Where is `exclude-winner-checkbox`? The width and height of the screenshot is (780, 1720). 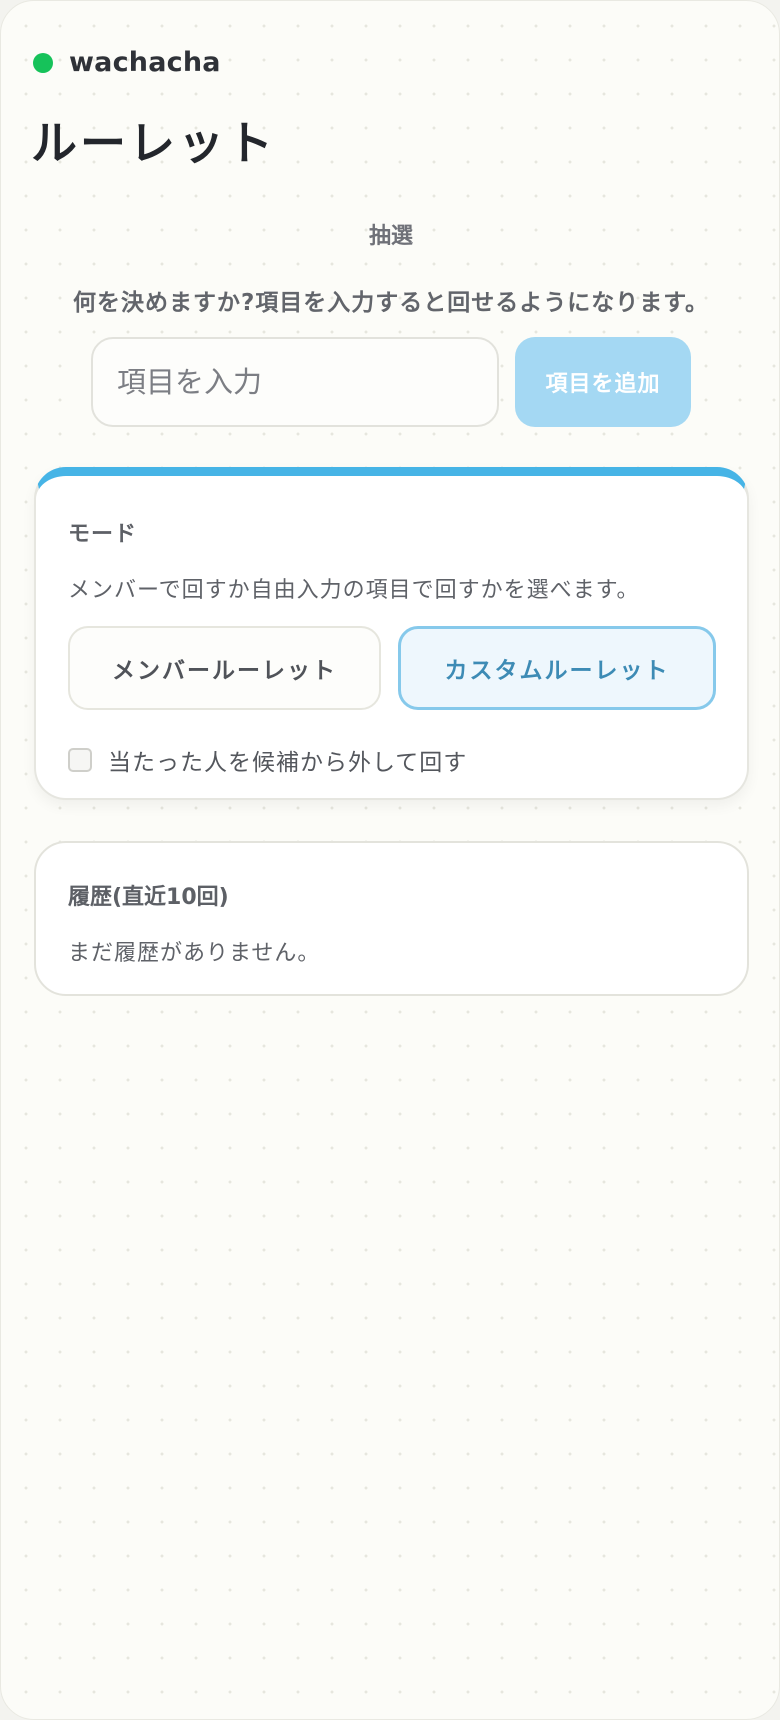 exclude-winner-checkbox is located at coordinates (80, 760).